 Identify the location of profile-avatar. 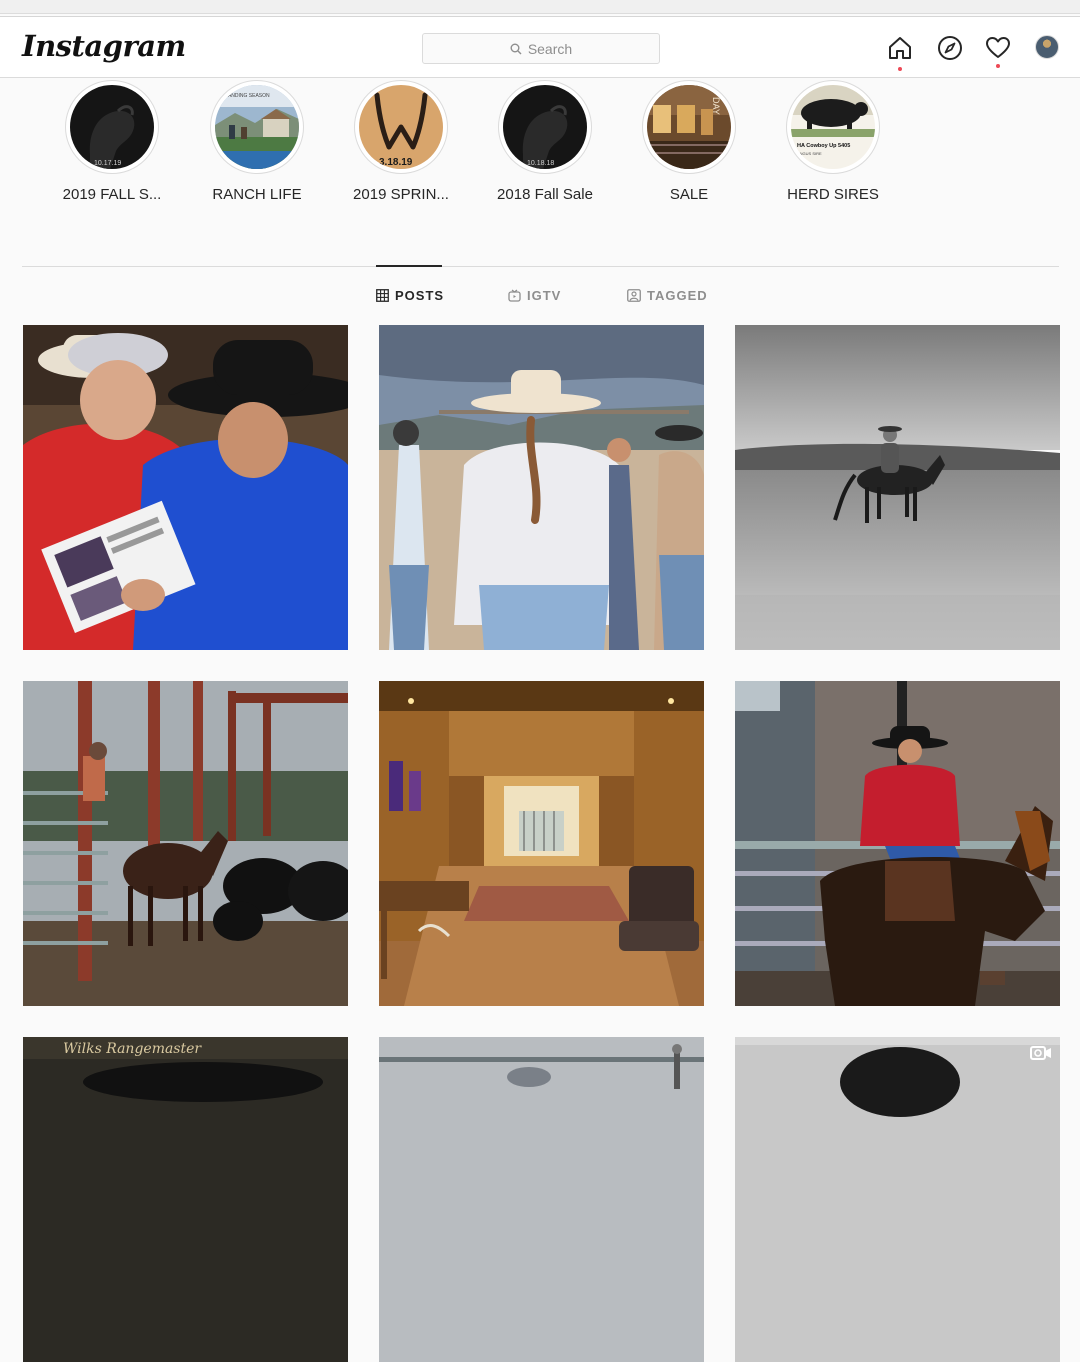
(1047, 47).